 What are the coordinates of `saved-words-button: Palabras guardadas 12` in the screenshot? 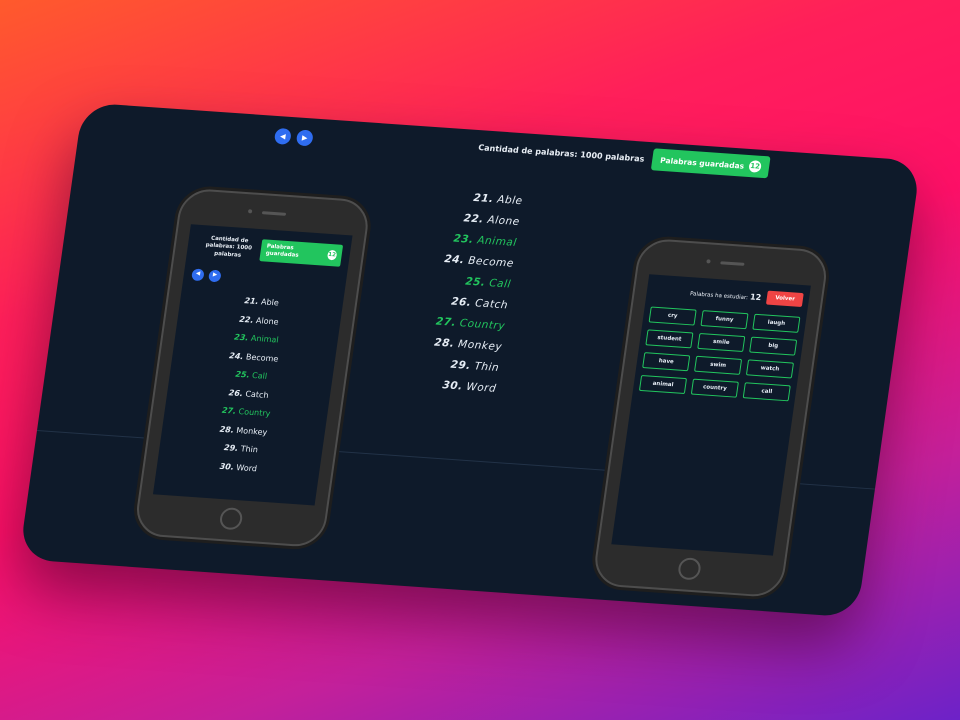 It's located at (710, 163).